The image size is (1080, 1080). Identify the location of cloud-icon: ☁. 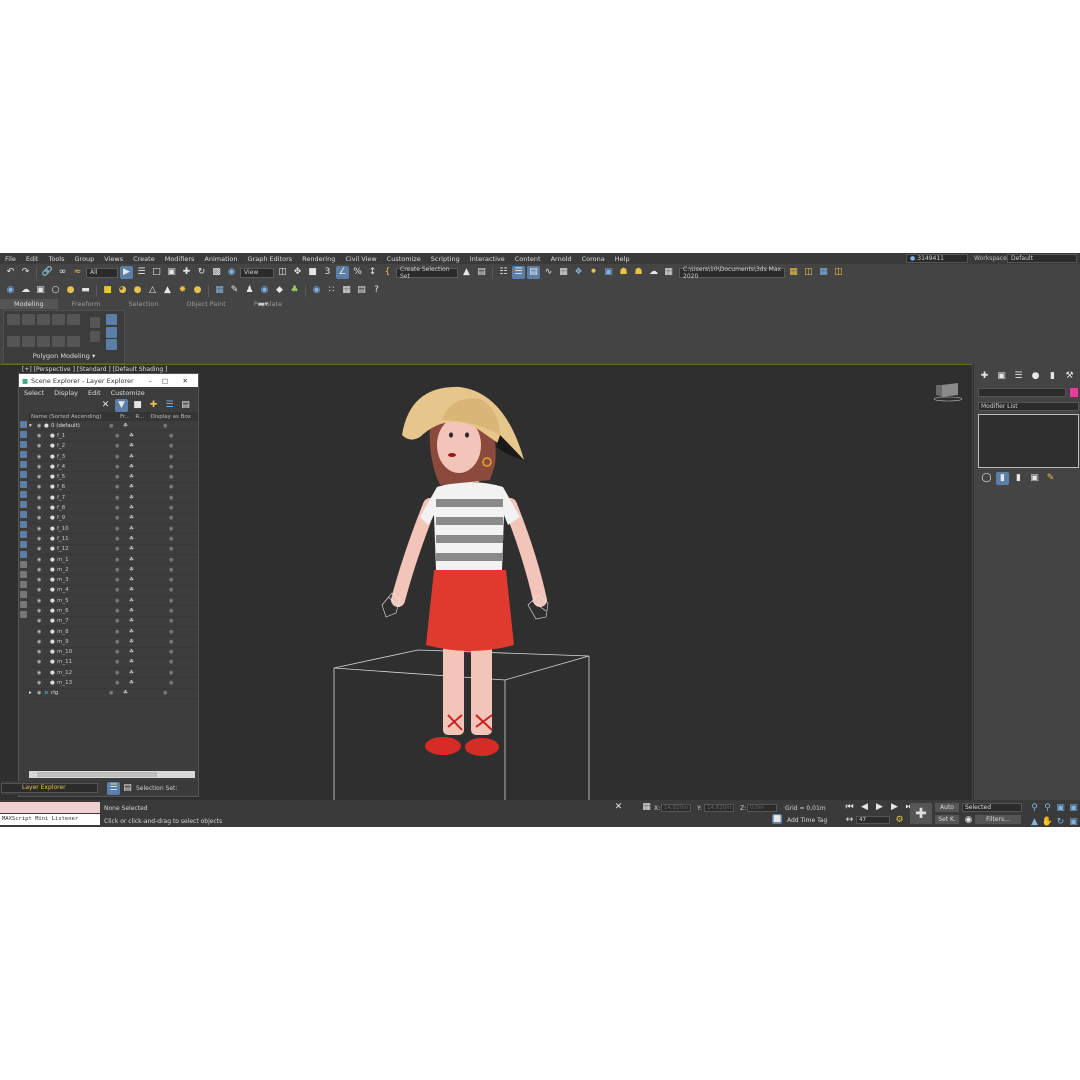
(25, 290).